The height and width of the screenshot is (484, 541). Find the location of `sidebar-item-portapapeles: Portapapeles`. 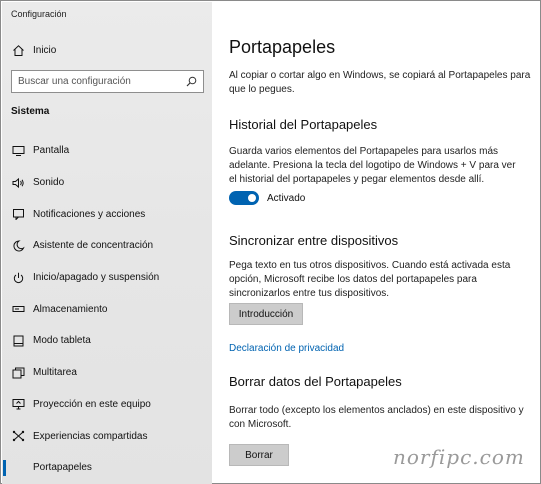

sidebar-item-portapapeles: Portapapeles is located at coordinates (107, 468).